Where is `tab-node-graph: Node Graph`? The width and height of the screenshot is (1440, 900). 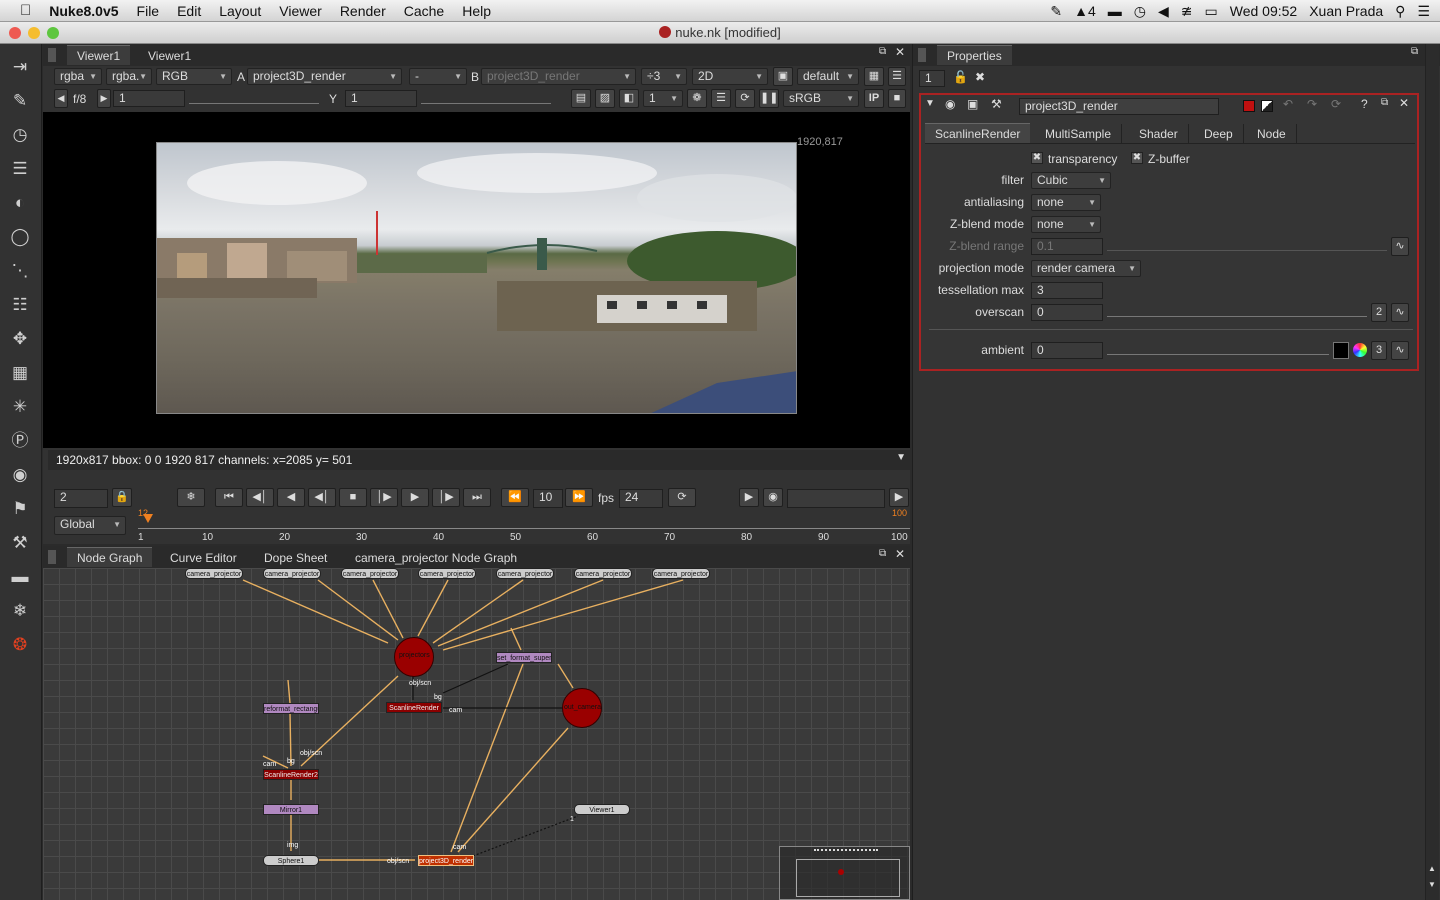
tab-node-graph: Node Graph is located at coordinates (110, 557).